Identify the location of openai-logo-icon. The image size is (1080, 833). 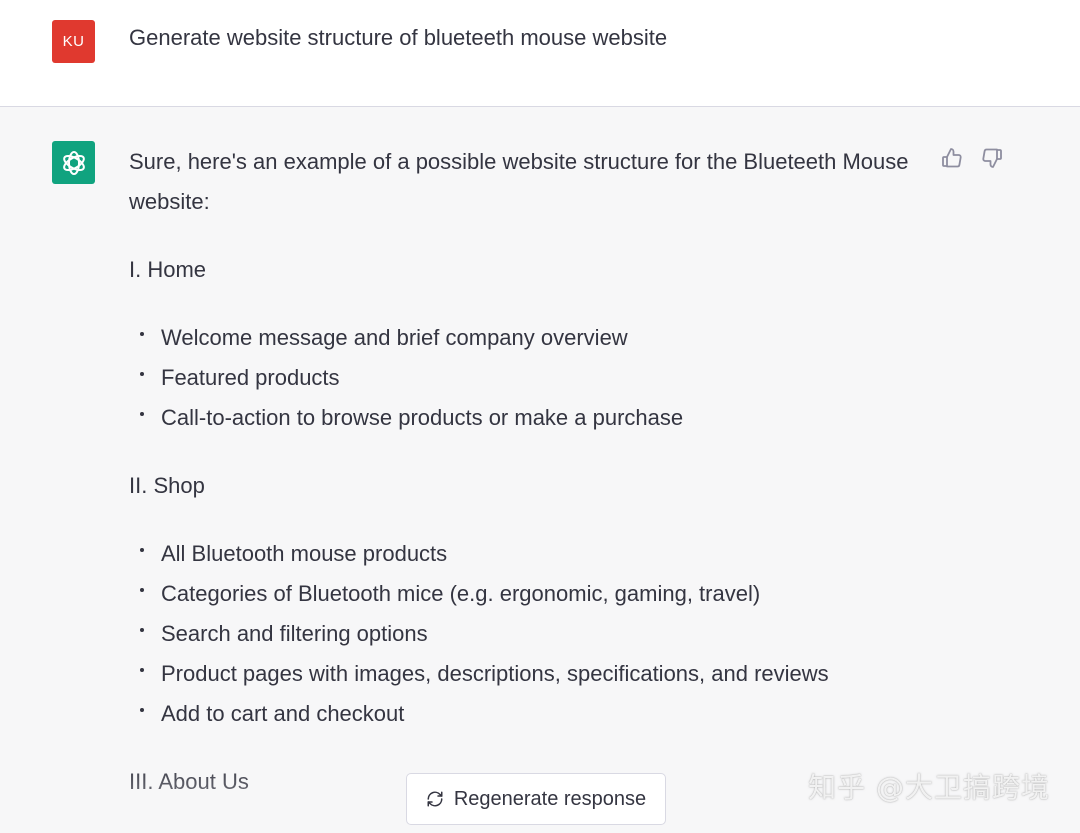
(73, 162).